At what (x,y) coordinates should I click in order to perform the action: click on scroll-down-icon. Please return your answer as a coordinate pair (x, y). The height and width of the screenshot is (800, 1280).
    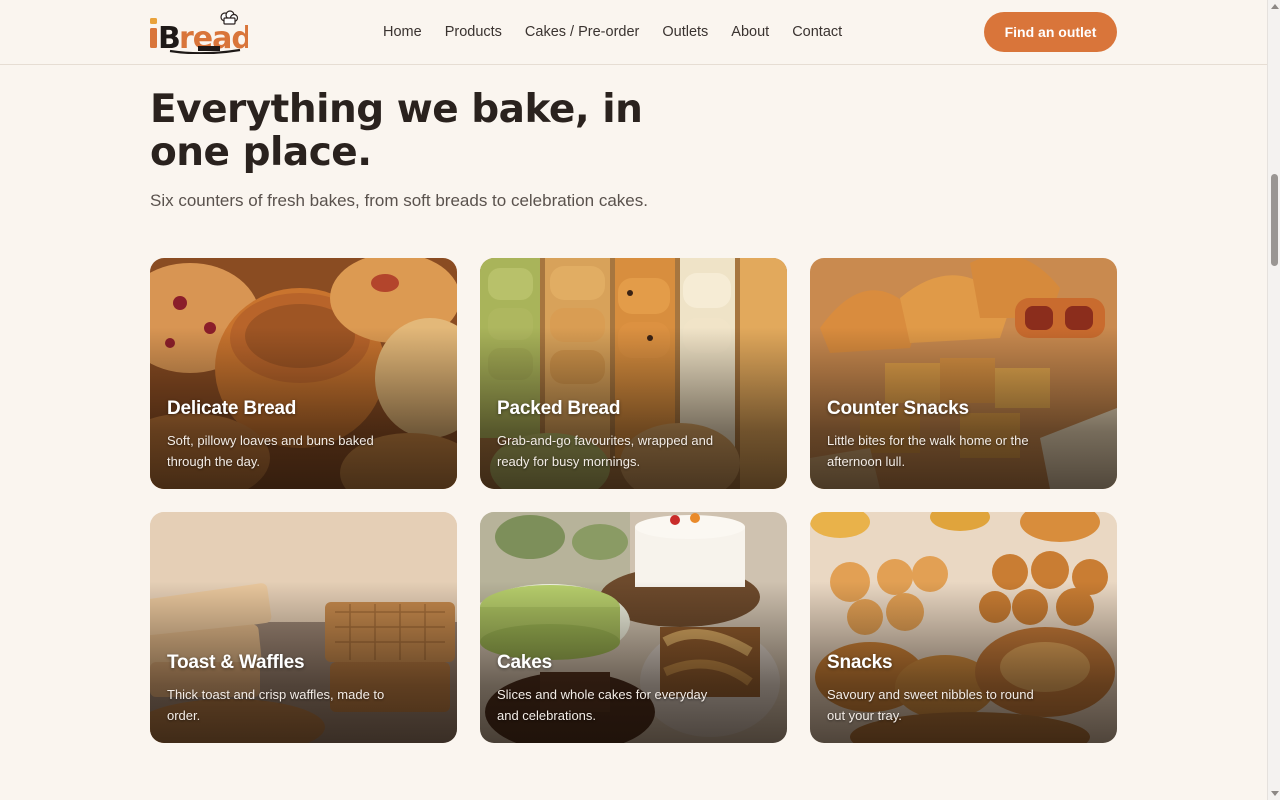
    Looking at the image, I should click on (1275, 793).